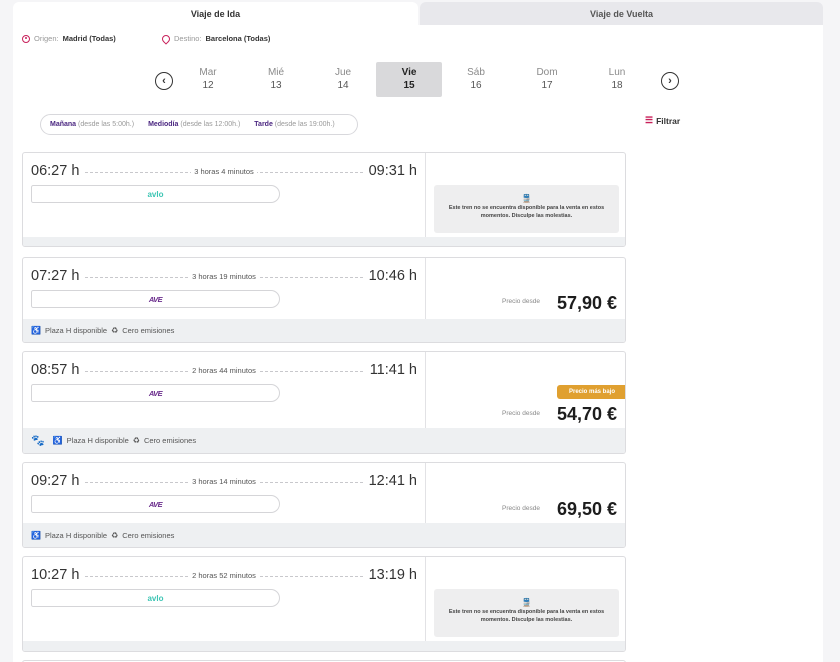 The width and height of the screenshot is (840, 662). I want to click on duration: 3 horas 4 minutos, so click(224, 171).